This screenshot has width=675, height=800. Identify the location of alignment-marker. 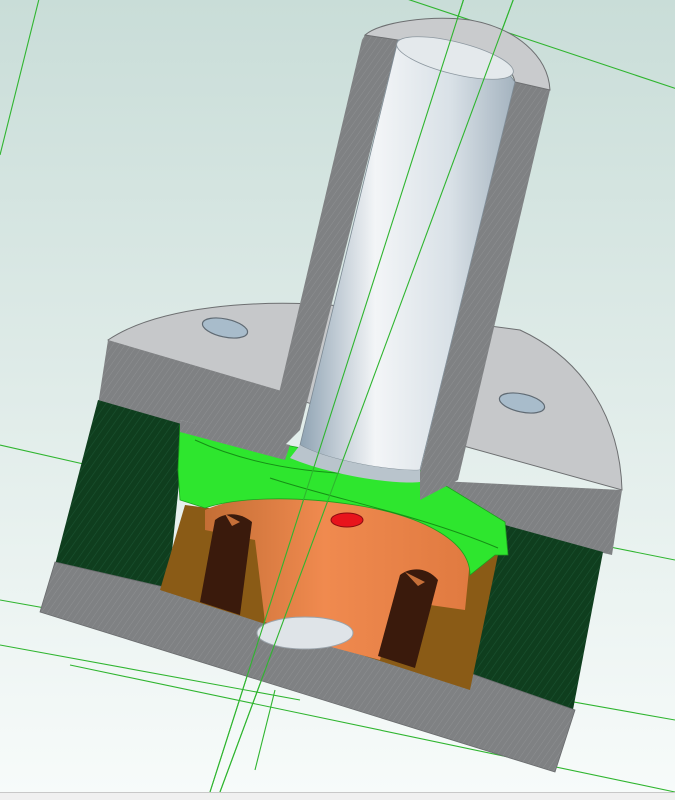
(347, 520).